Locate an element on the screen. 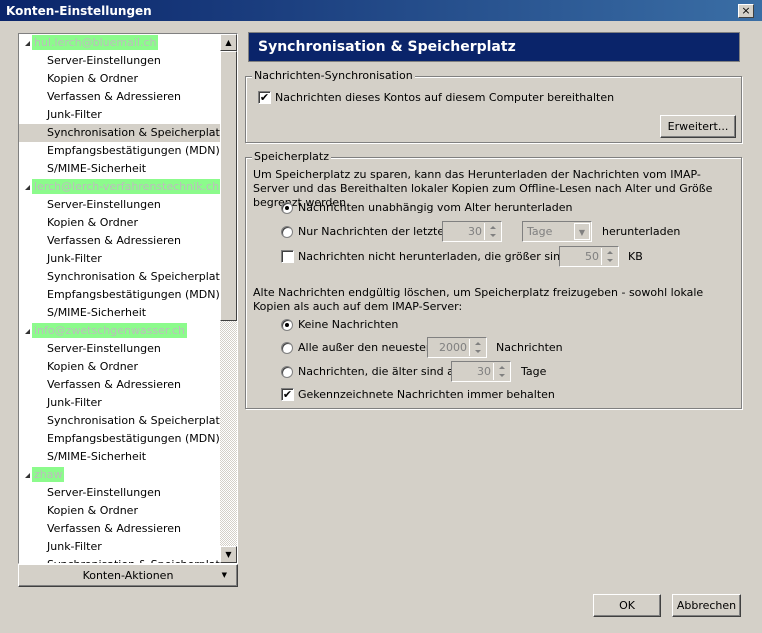  delete-older-radio is located at coordinates (287, 372).